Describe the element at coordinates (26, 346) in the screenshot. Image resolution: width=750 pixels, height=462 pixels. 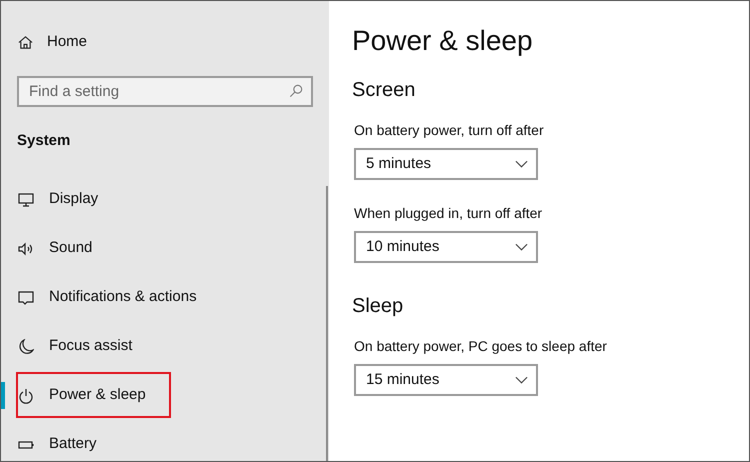
I see `moon-icon` at that location.